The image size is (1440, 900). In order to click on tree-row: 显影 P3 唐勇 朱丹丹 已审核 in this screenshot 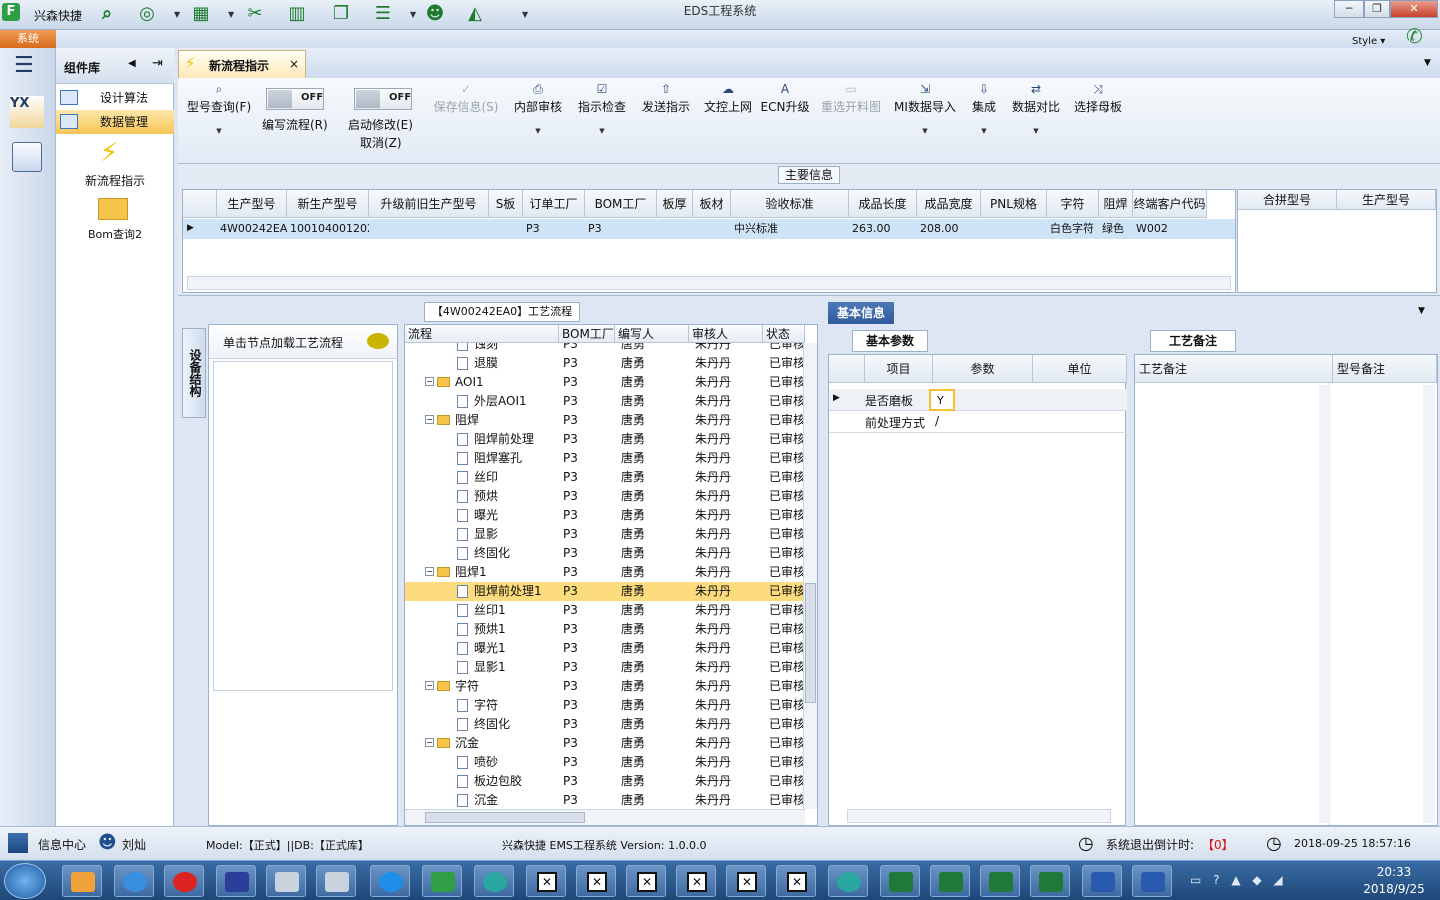, I will do `click(605, 534)`.